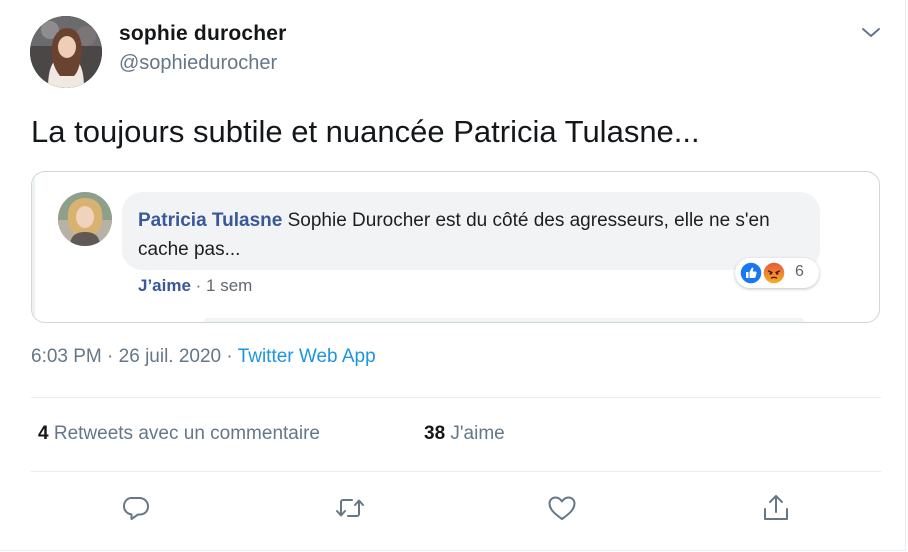 The width and height of the screenshot is (908, 552). I want to click on likes-stat: 38 J'aime, so click(464, 434).